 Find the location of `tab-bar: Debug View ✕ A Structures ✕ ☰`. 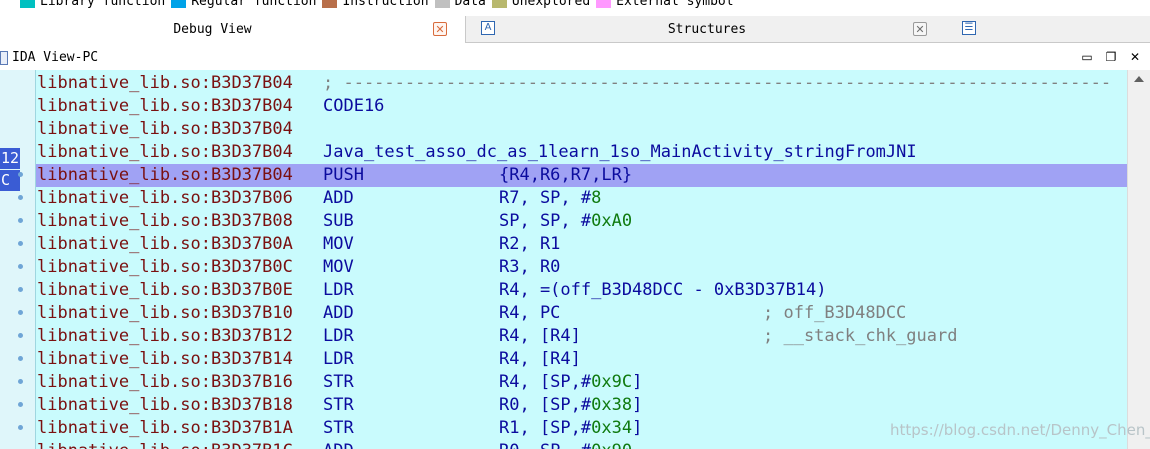

tab-bar: Debug View ✕ A Structures ✕ ☰ is located at coordinates (575, 29).